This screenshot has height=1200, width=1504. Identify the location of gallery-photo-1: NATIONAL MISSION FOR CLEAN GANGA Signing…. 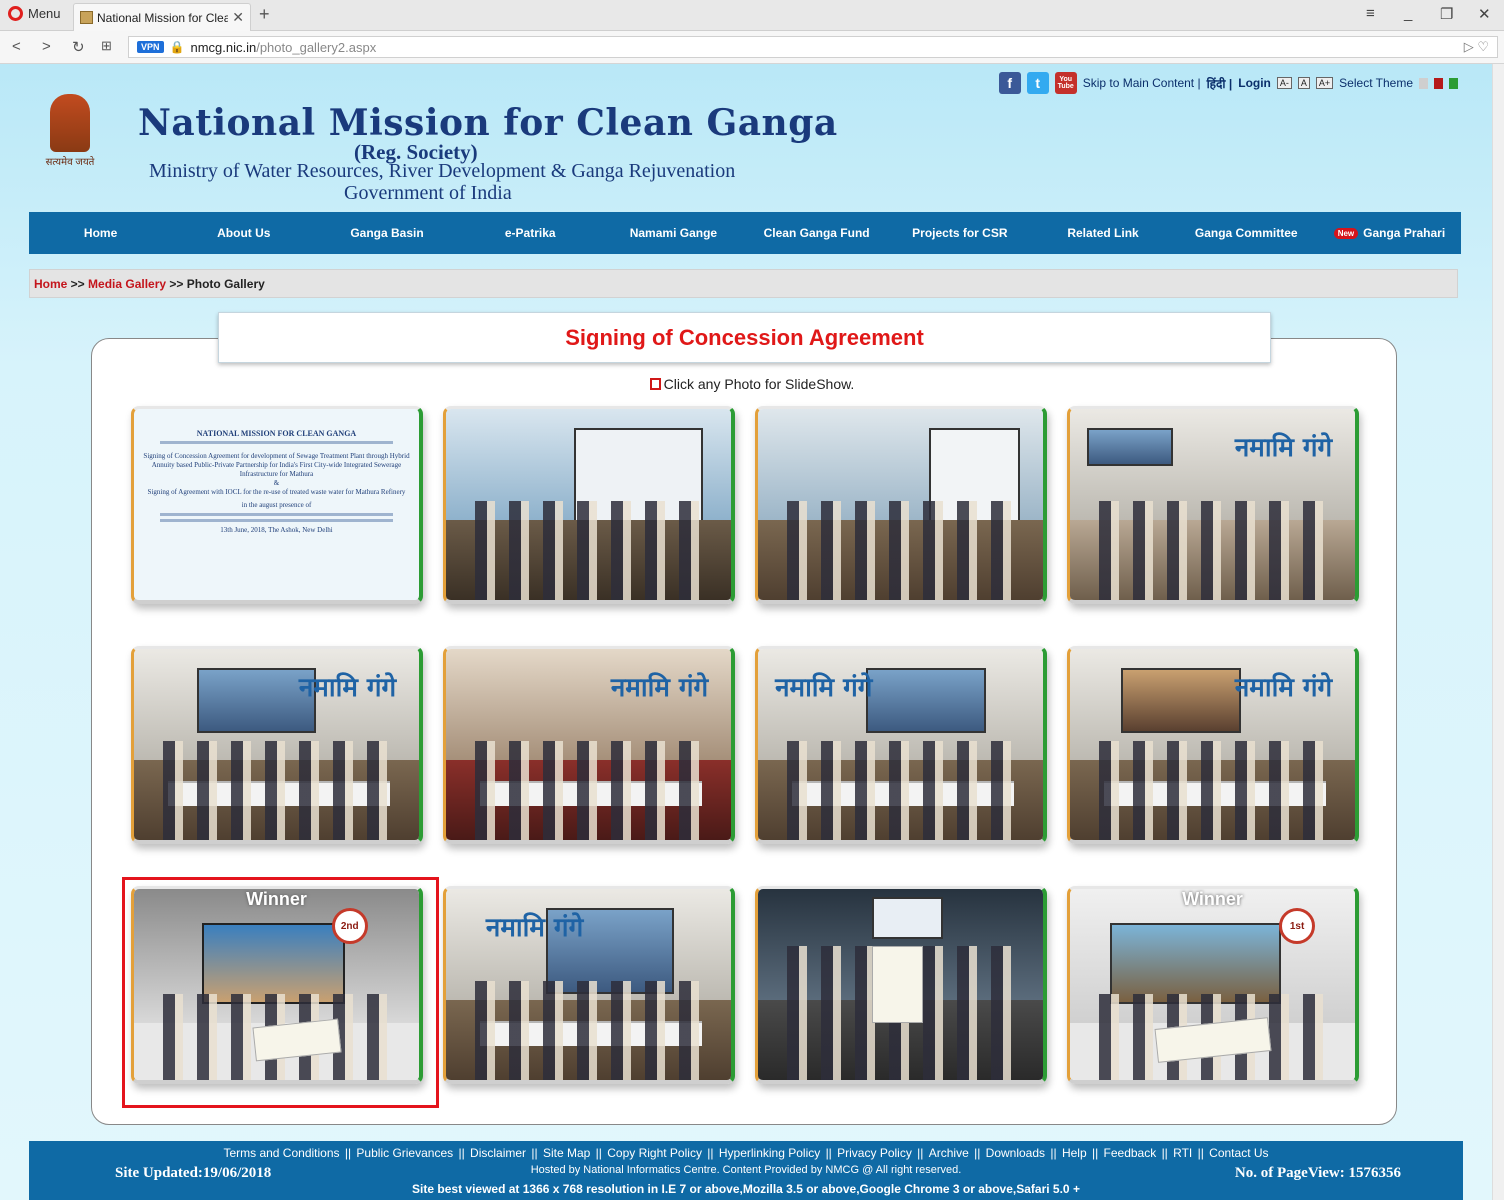
(277, 505).